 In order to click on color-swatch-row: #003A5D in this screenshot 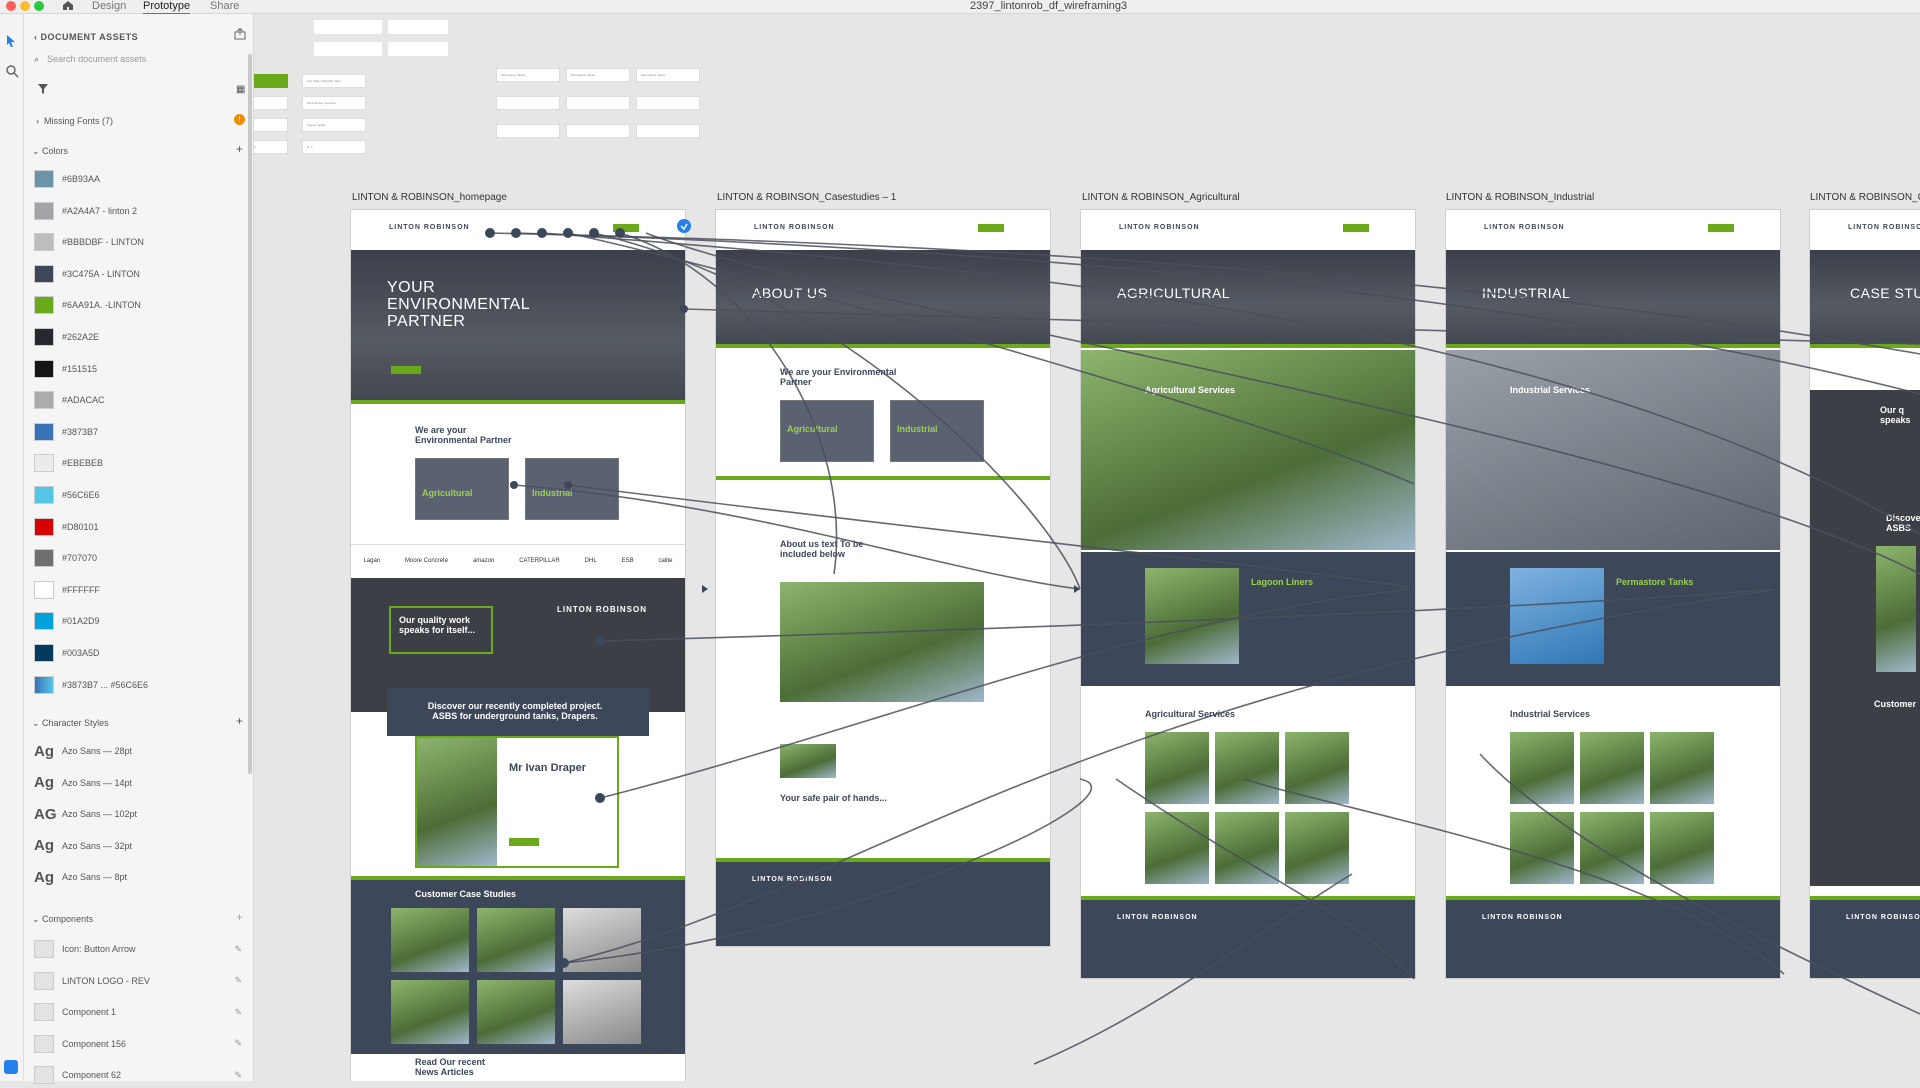, I will do `click(140, 653)`.